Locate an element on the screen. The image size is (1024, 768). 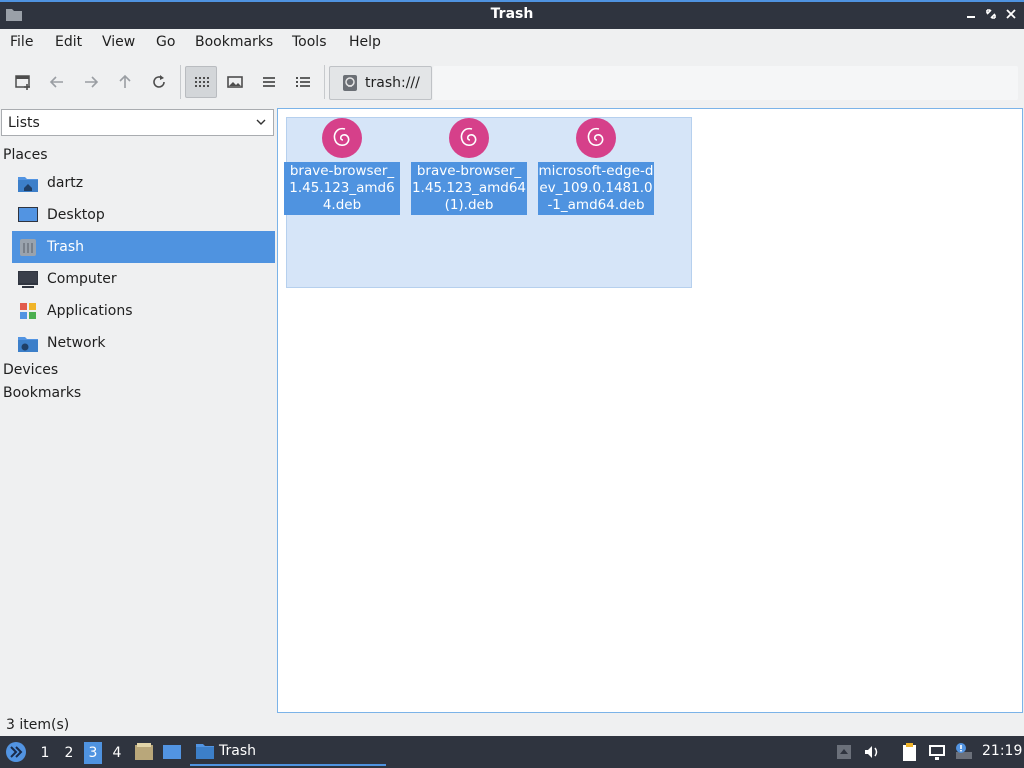
image-icon is located at coordinates (235, 82).